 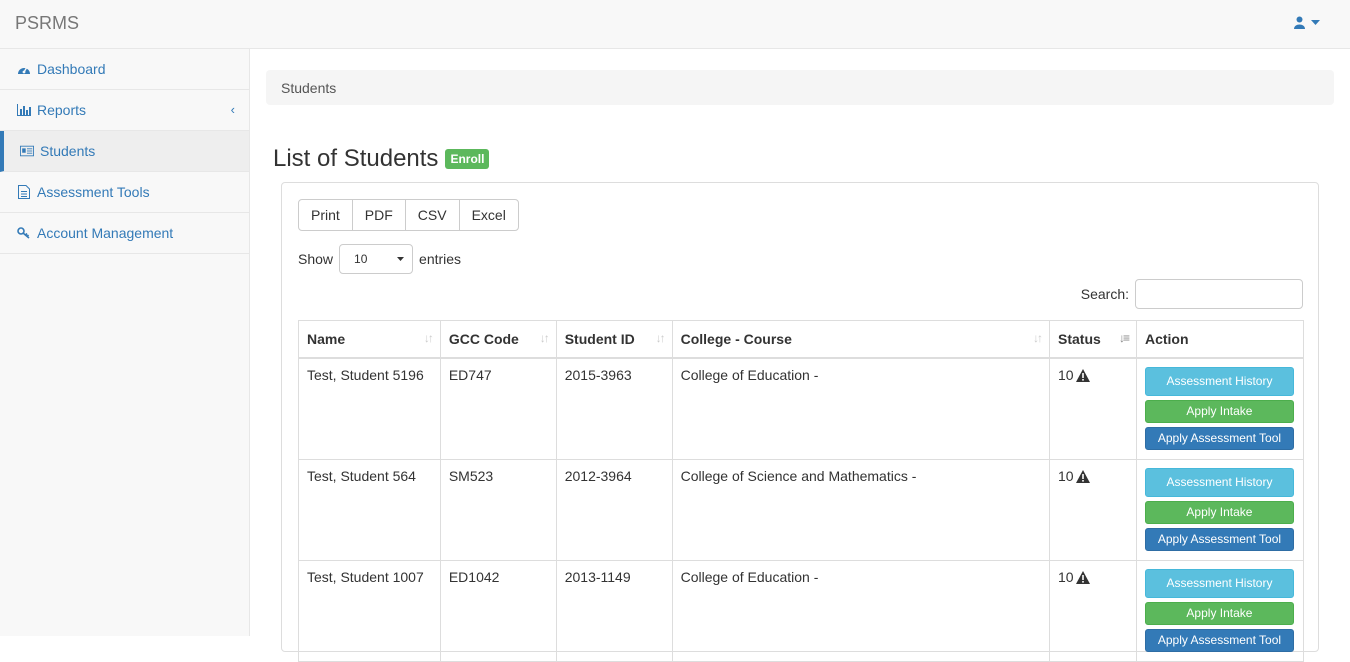 I want to click on key-icon, so click(x=24, y=233).